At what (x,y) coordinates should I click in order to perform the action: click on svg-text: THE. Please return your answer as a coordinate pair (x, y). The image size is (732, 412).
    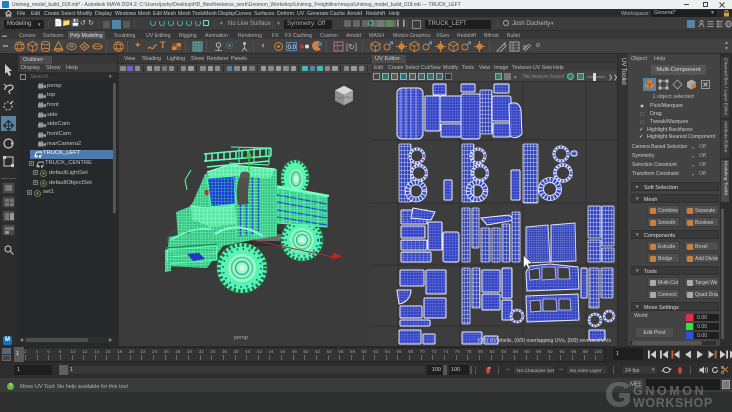
    Looking at the image, I should click on (638, 383).